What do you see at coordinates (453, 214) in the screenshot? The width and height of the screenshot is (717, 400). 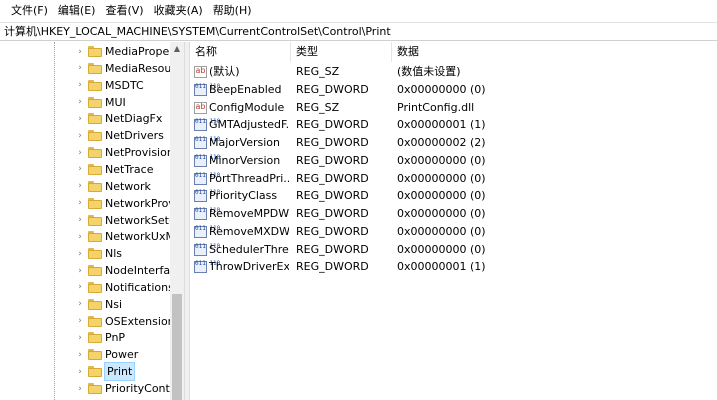 I see `value-row: 011 110 RemoveMPDW REG_DWORD 0x00000000 (0)` at bounding box center [453, 214].